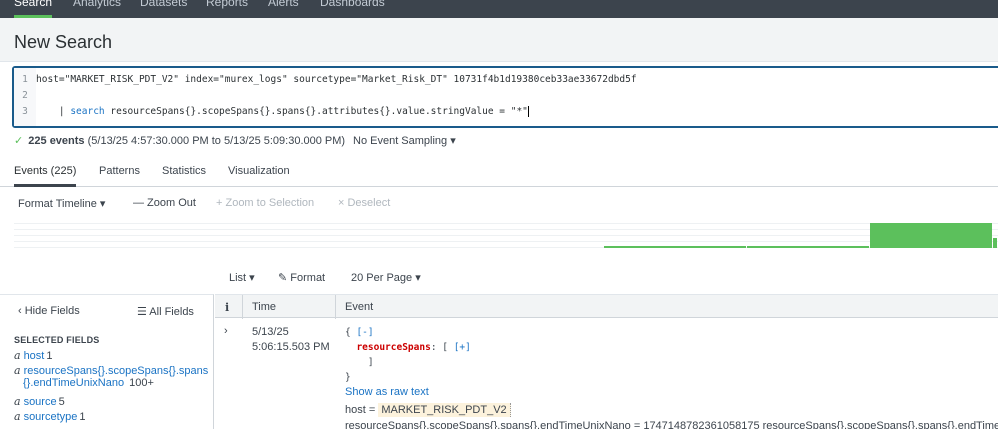 This screenshot has height=429, width=998. What do you see at coordinates (184, 176) in the screenshot?
I see `tab-statistics: Statistics` at bounding box center [184, 176].